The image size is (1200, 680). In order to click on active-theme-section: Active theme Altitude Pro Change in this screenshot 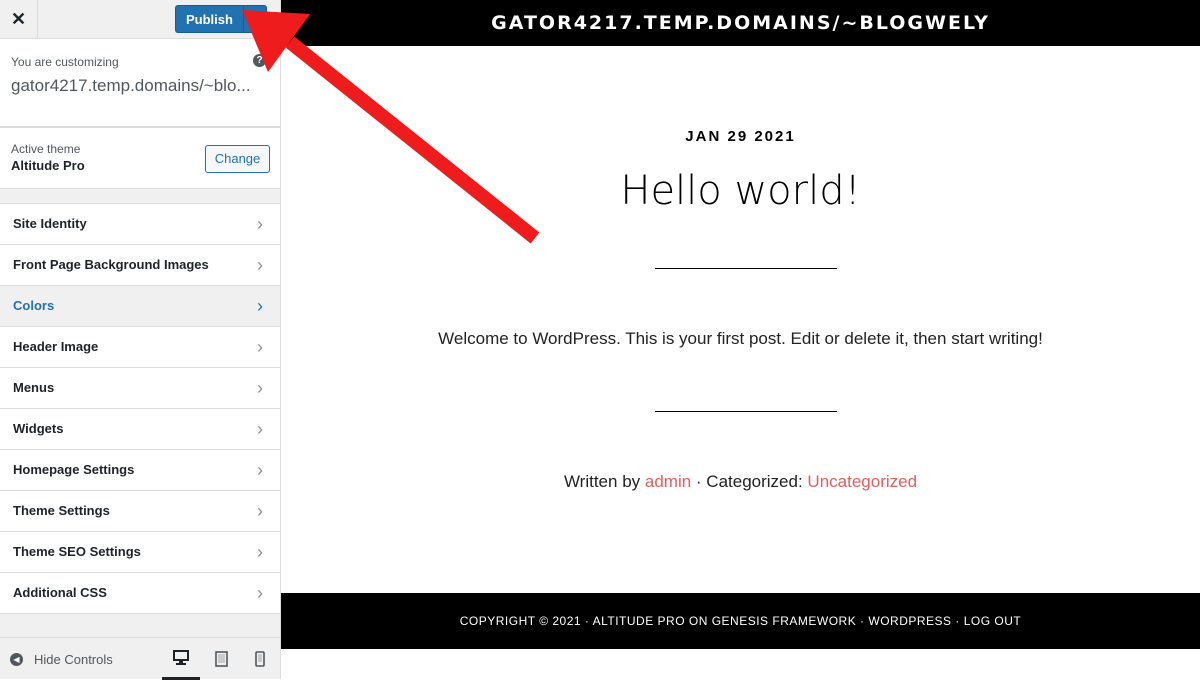, I will do `click(140, 158)`.